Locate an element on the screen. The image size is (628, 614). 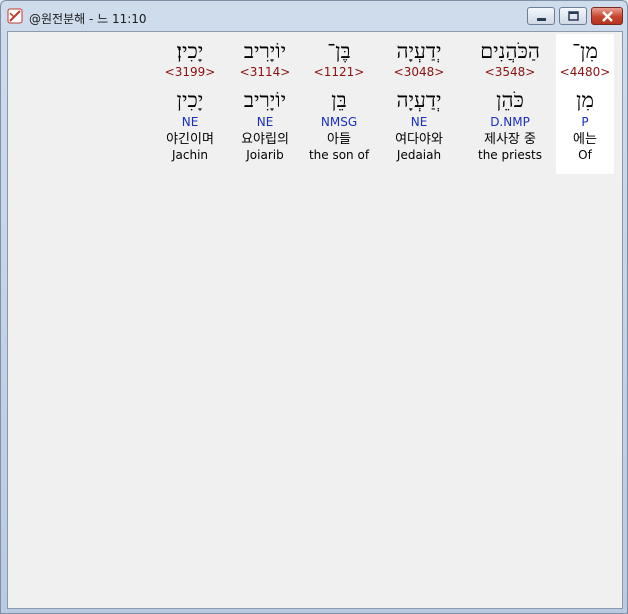
maximize-button is located at coordinates (573, 16).